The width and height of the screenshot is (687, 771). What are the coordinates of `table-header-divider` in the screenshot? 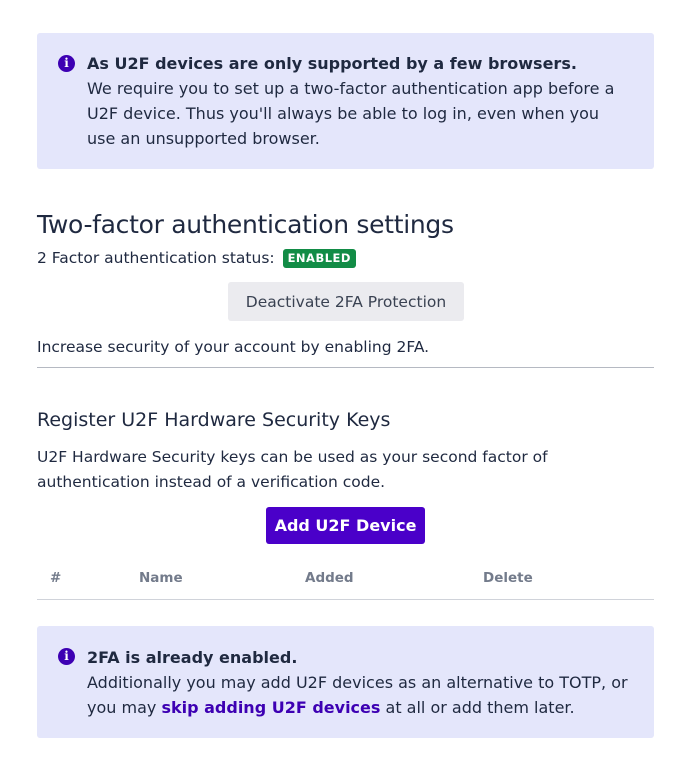 It's located at (345, 599).